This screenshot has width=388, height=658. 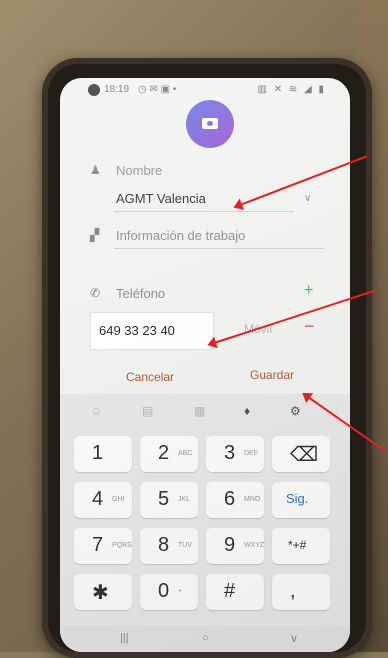 I want to click on key-label: *+#, so click(x=297, y=545).